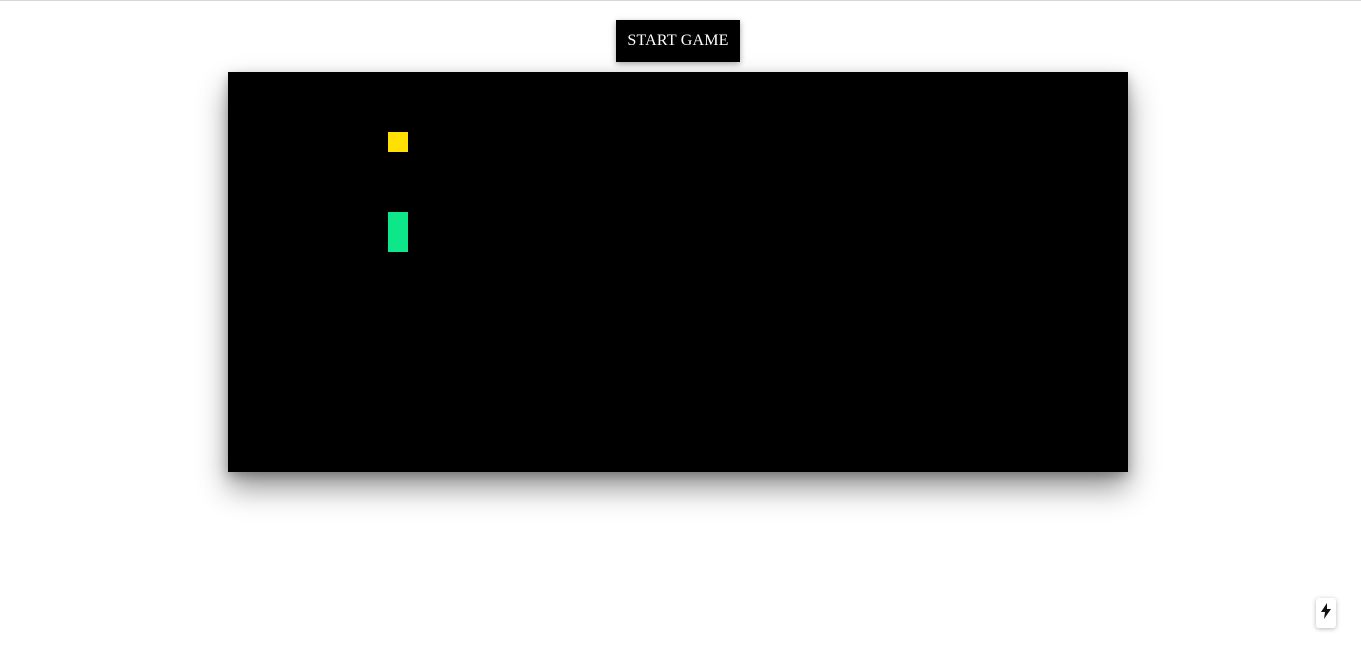 The image size is (1361, 659). I want to click on lightning-bolt-icon, so click(1326, 613).